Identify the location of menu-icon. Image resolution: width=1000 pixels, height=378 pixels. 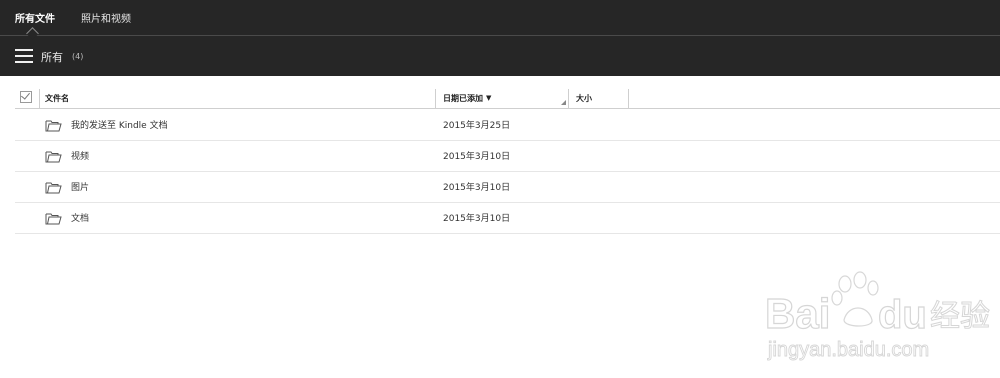
(24, 56).